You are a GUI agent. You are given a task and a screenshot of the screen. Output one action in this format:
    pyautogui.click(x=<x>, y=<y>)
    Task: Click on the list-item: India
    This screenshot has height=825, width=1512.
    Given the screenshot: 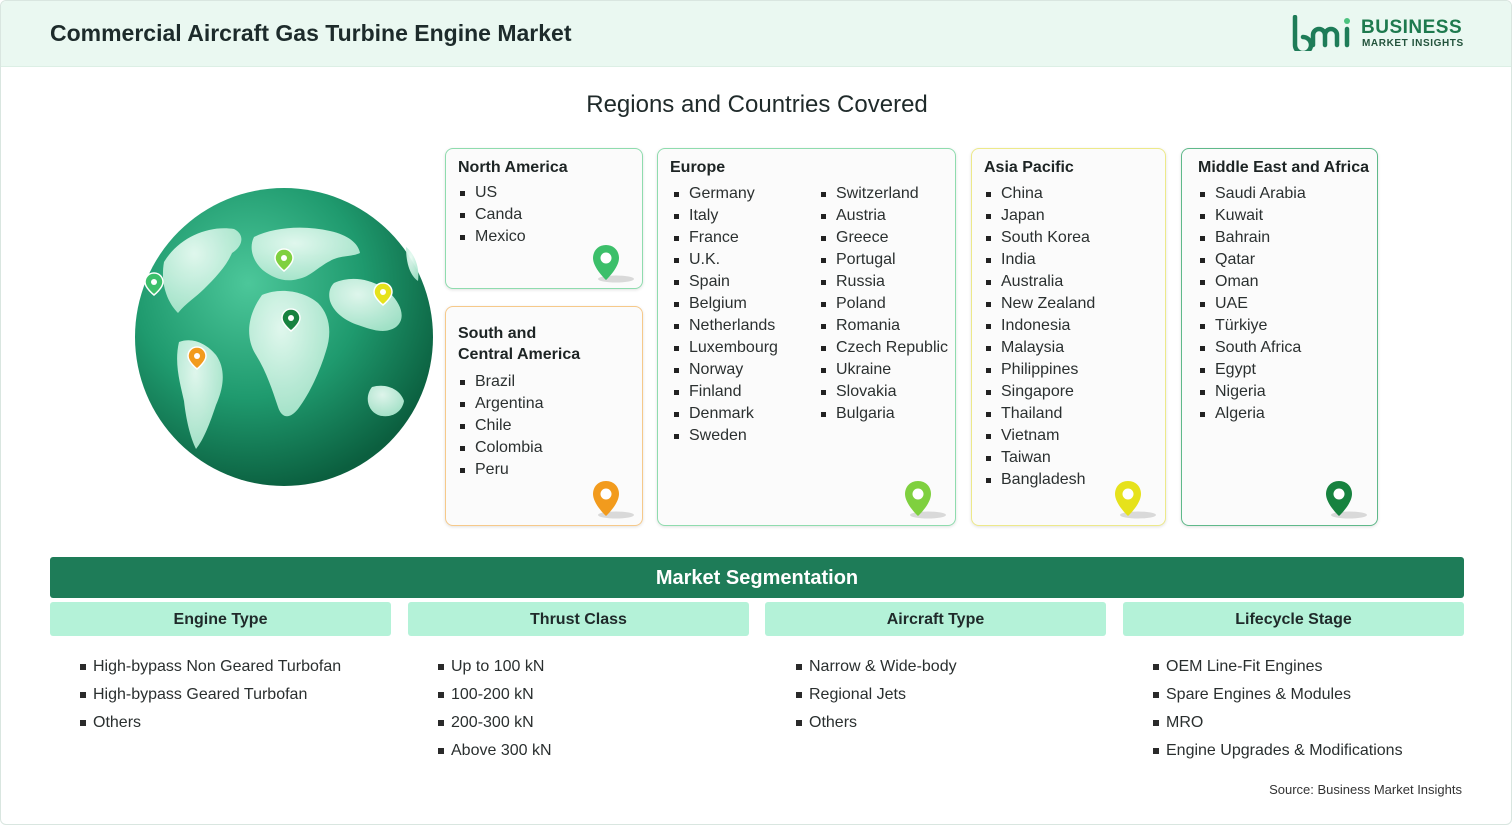 What is the action you would take?
    pyautogui.click(x=1039, y=260)
    